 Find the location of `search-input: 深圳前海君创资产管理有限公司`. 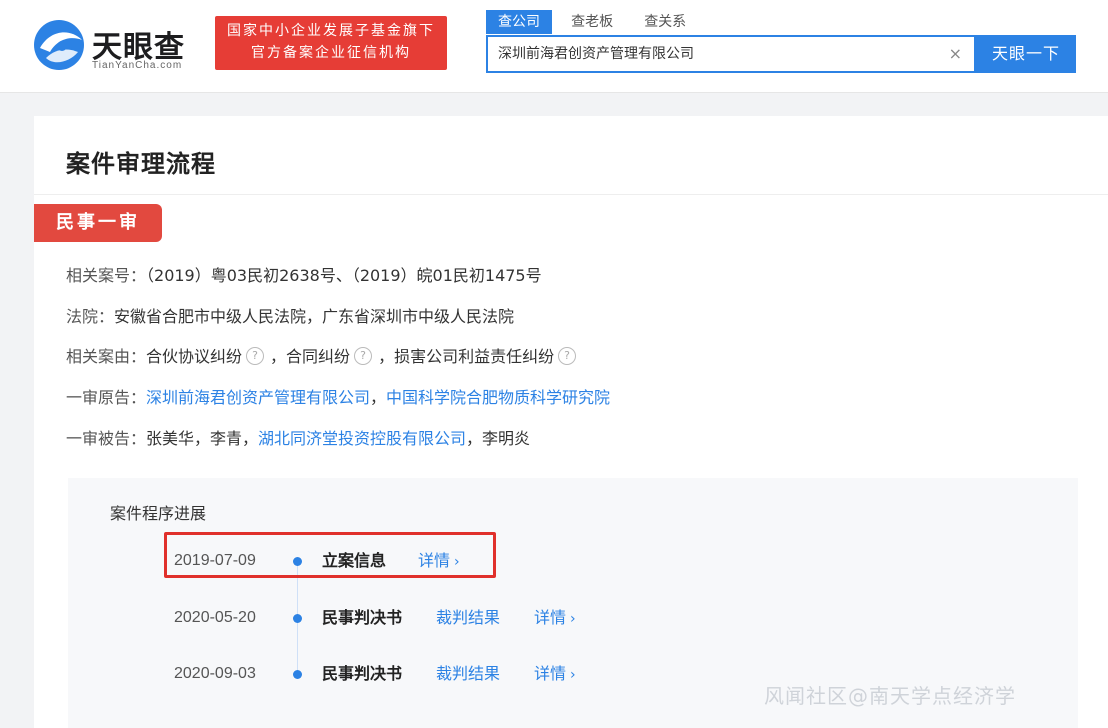

search-input: 深圳前海君创资产管理有限公司 is located at coordinates (718, 54).